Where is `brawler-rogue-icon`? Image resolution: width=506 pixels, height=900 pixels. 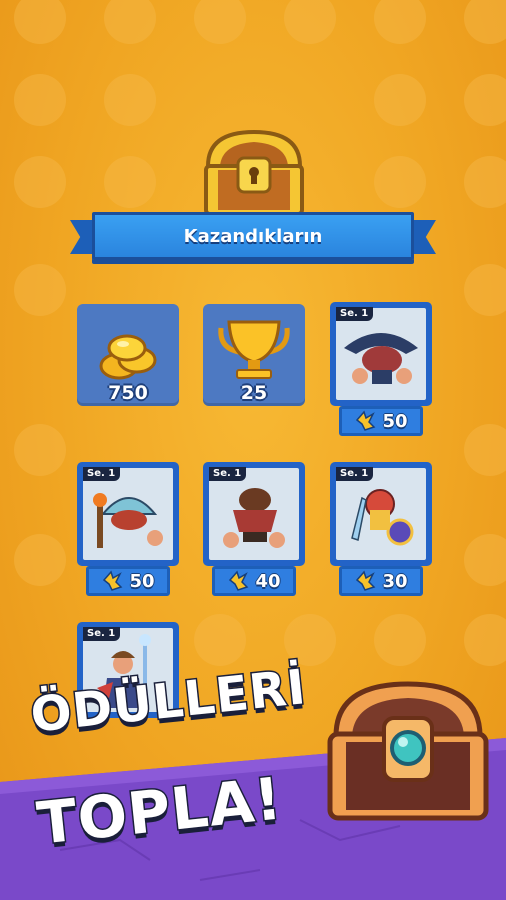 brawler-rogue-icon is located at coordinates (254, 518).